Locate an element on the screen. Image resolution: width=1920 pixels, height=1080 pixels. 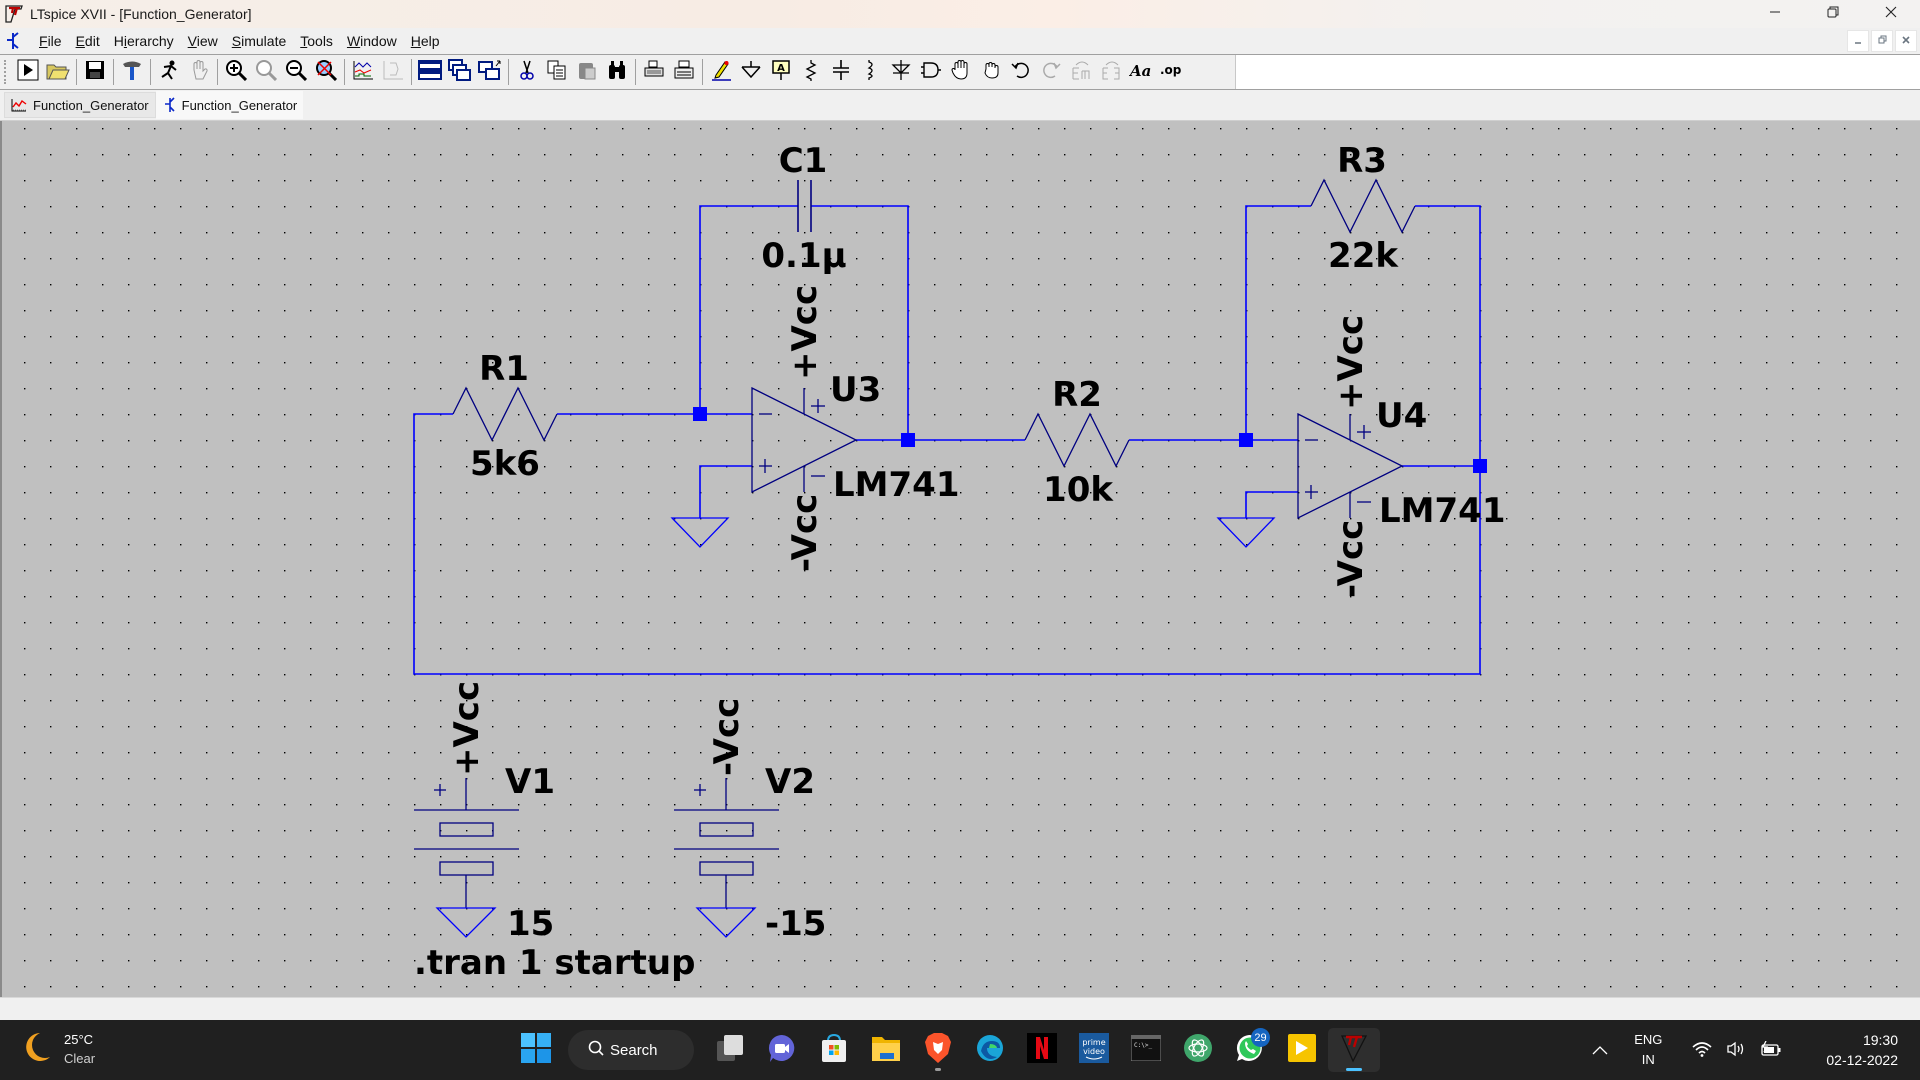
r3-name: R3 is located at coordinates (1362, 161).